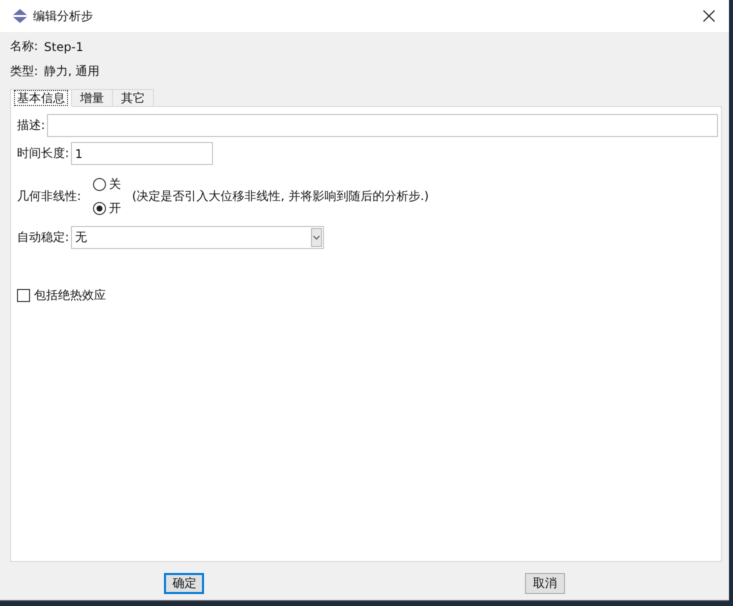 The image size is (733, 606). Describe the element at coordinates (41, 98) in the screenshot. I see `tab: 基本信息` at that location.